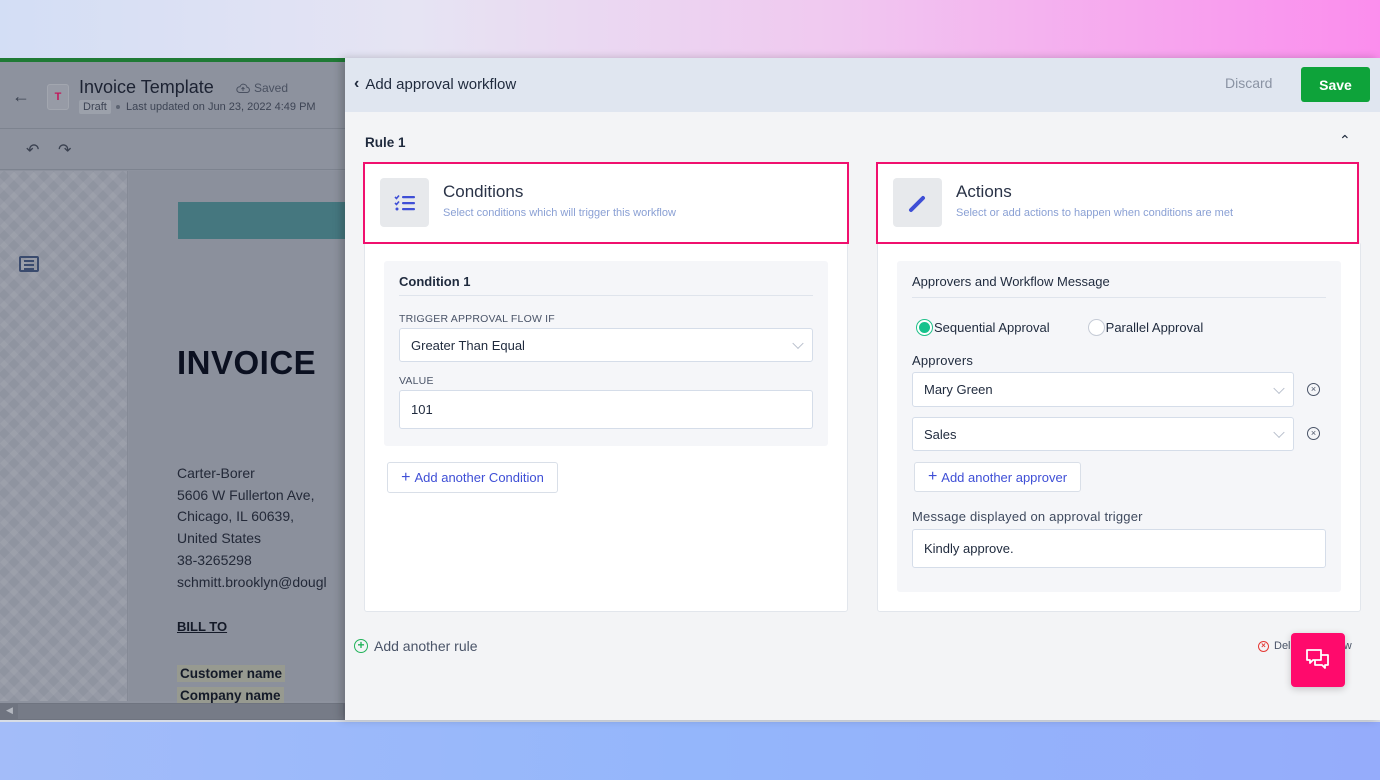 The image size is (1380, 780). Describe the element at coordinates (416, 381) in the screenshot. I see `value-label: VALUE` at that location.